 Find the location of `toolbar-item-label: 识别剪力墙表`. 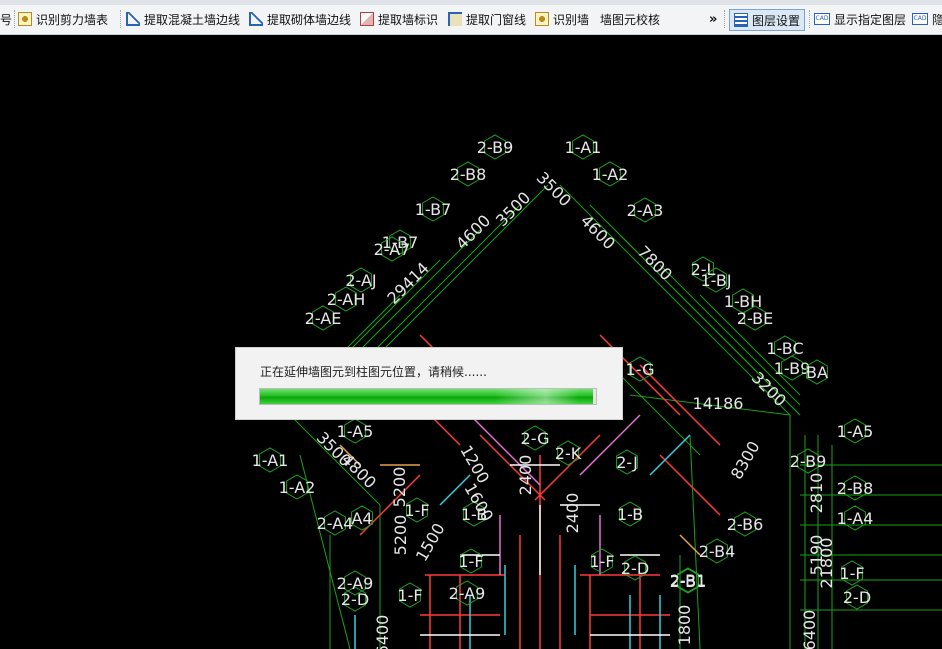

toolbar-item-label: 识别剪力墙表 is located at coordinates (72, 19).